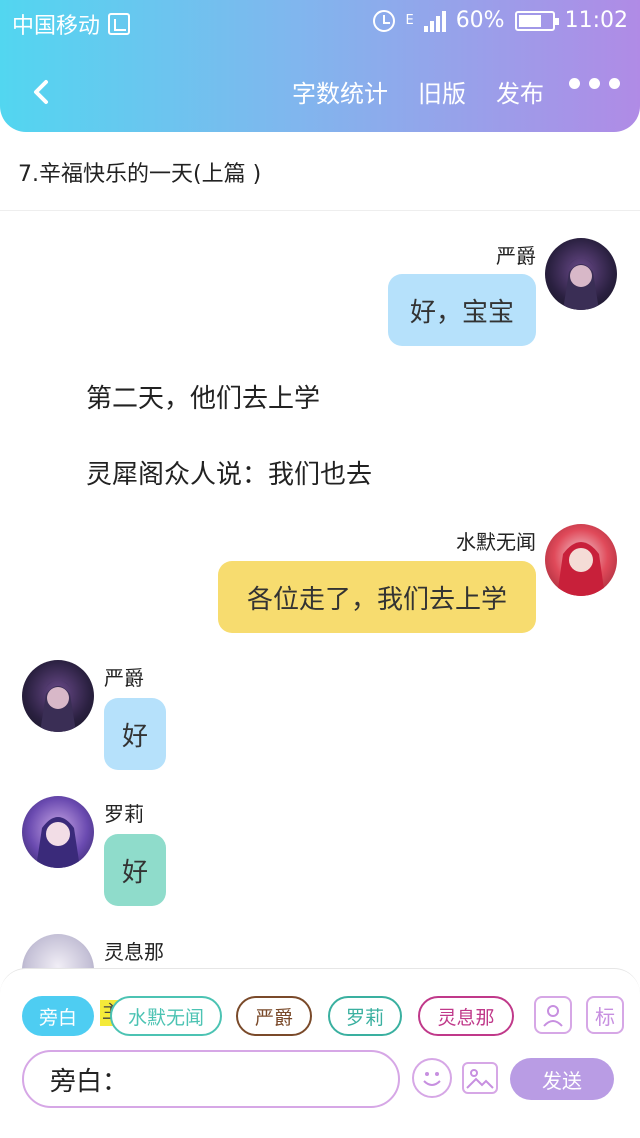 This screenshot has height=1138, width=640. I want to click on clock: 11:02, so click(596, 20).